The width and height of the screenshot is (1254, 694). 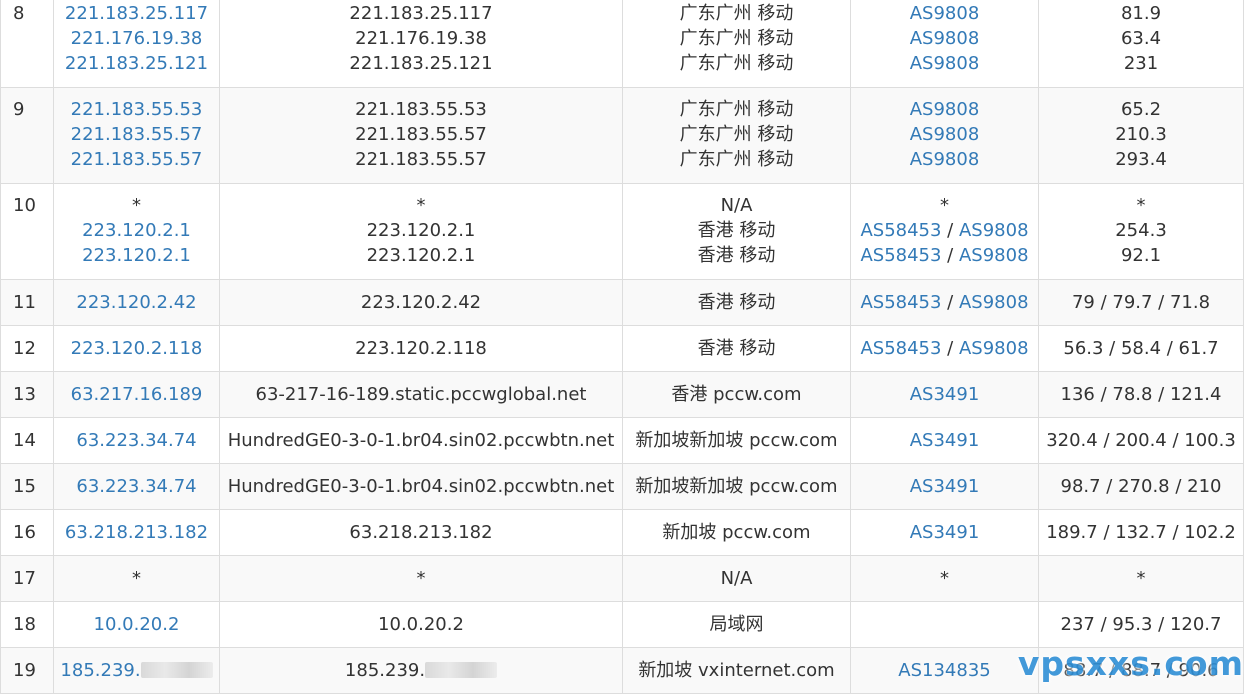 I want to click on asn-cell: AS9808 AS9808 AS9808, so click(x=944, y=44).